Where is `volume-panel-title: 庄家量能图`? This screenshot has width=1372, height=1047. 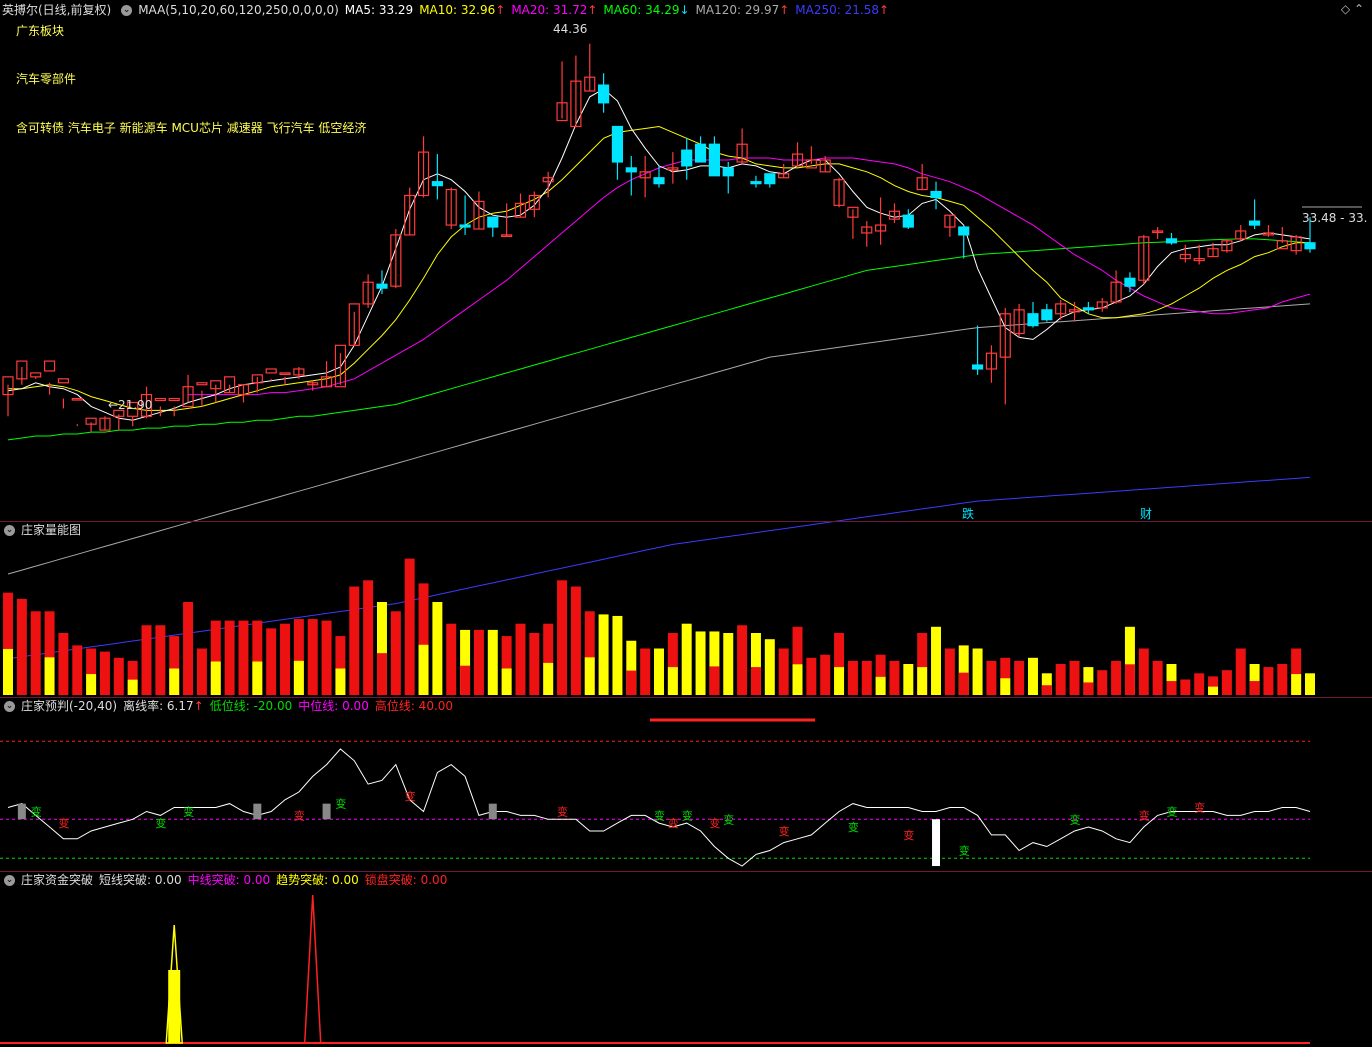 volume-panel-title: 庄家量能图 is located at coordinates (51, 530).